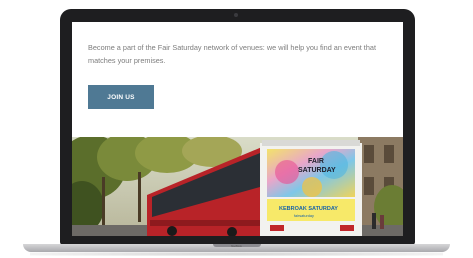 Image resolution: width=473 pixels, height=258 pixels. I want to click on bus-ad-headline-2: SATURDAY, so click(317, 170).